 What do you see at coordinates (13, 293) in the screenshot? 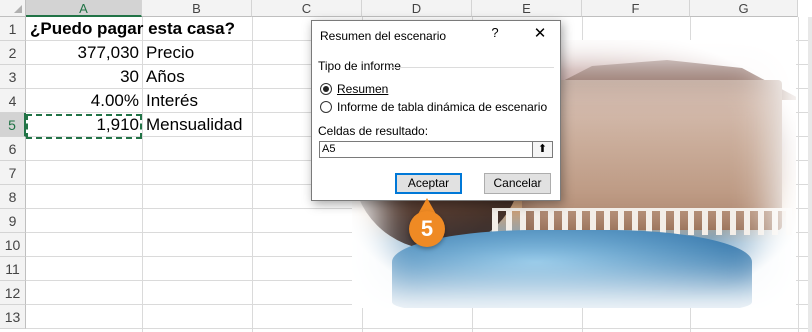
I see `row-header-12: 12` at bounding box center [13, 293].